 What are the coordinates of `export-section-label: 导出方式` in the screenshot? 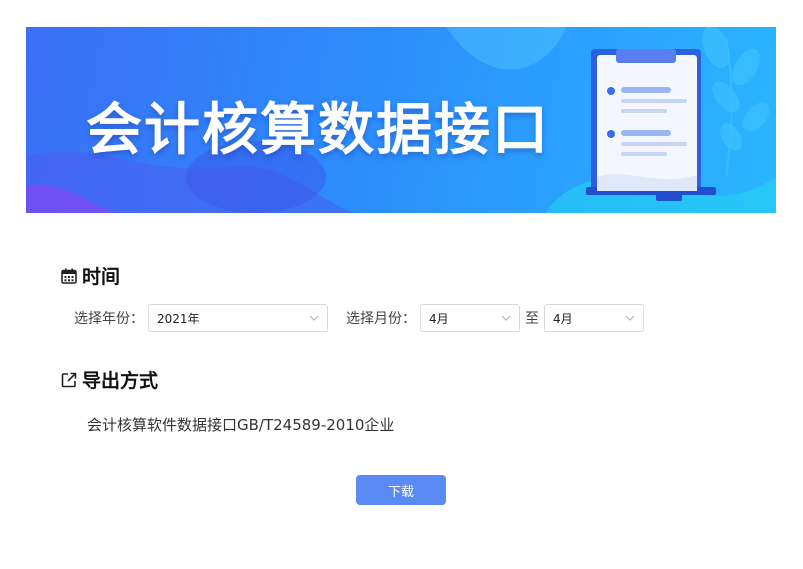 It's located at (120, 381).